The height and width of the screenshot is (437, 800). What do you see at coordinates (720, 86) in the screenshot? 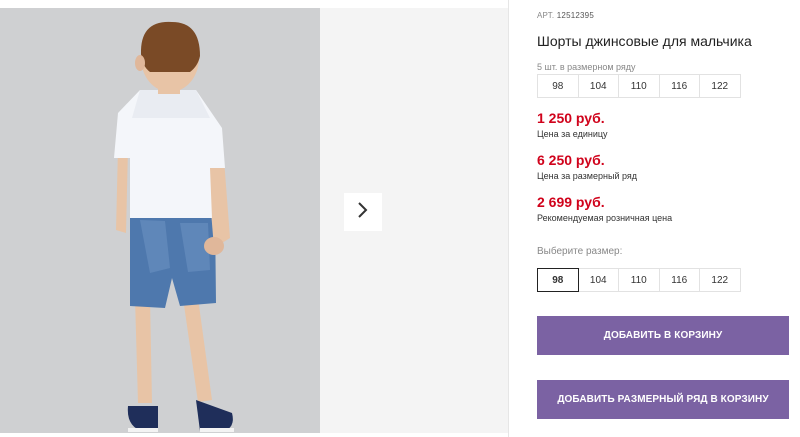
I see `size-row-item: 122` at bounding box center [720, 86].